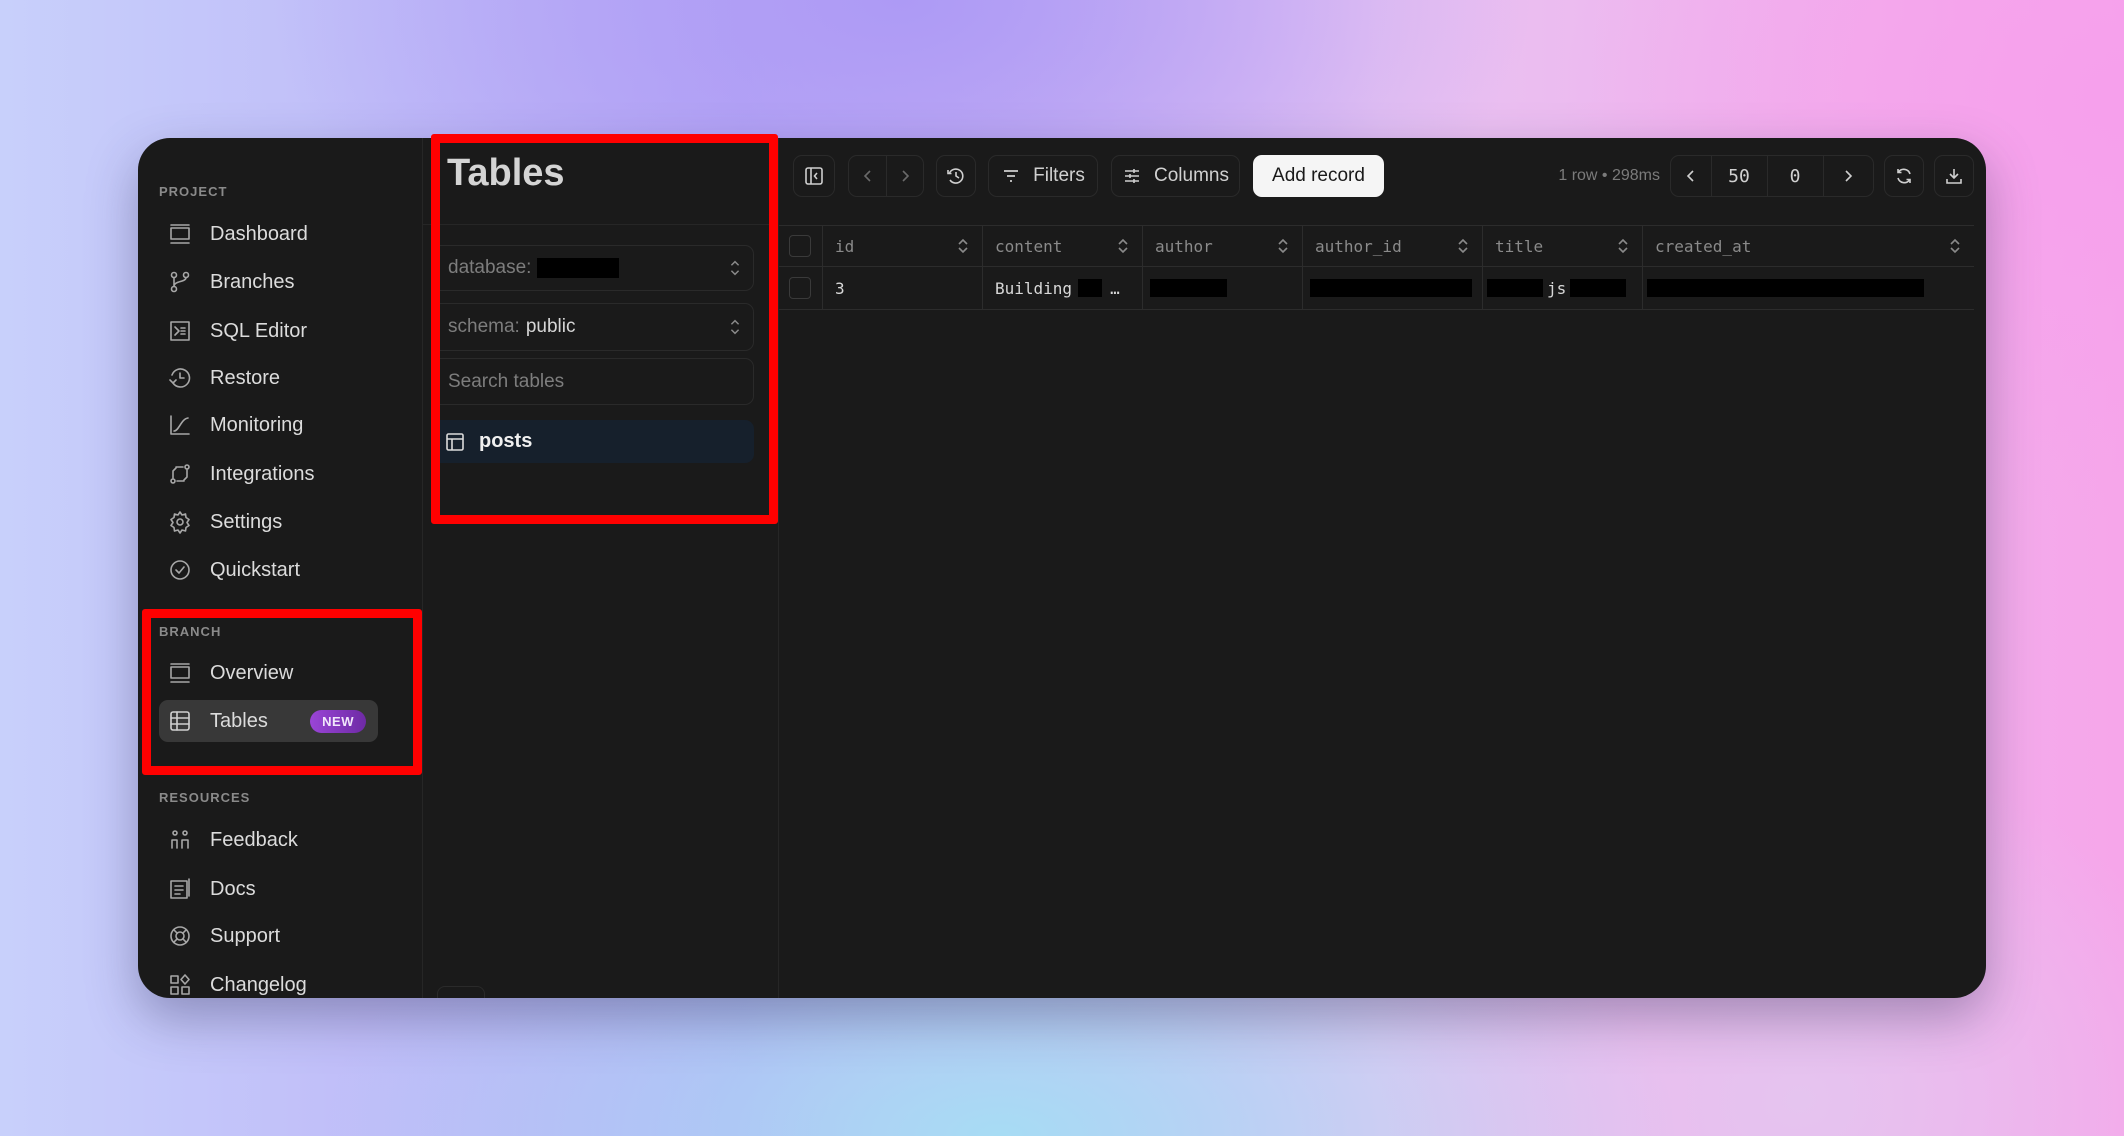 This screenshot has height=1136, width=2124. I want to click on sidebar-item-restore: Restore, so click(268, 378).